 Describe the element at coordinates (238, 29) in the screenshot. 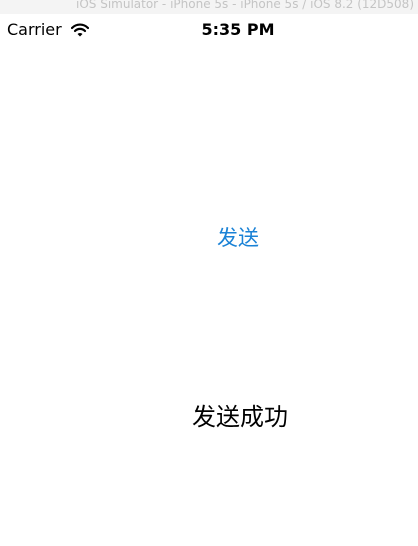

I see `status-time: 5:35 PM` at that location.